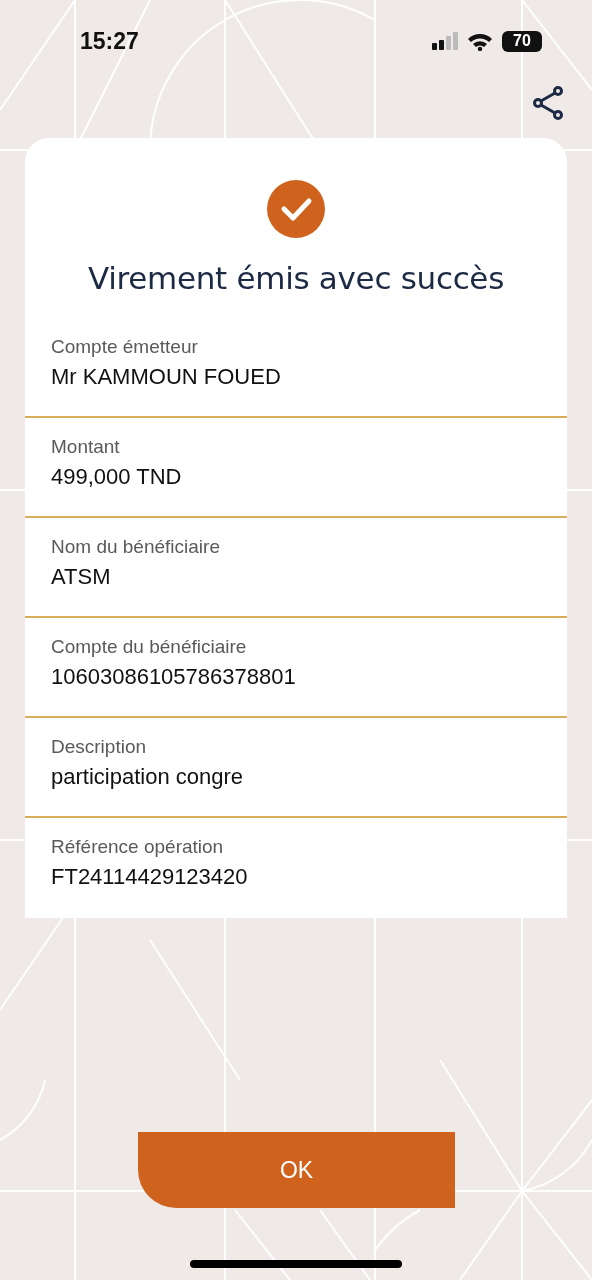 The height and width of the screenshot is (1280, 592). What do you see at coordinates (109, 41) in the screenshot?
I see `status-time: 15:27` at bounding box center [109, 41].